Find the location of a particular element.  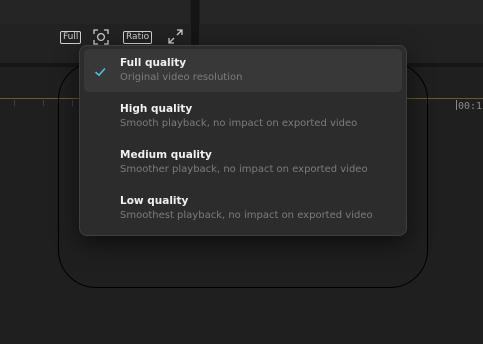

menu-item-label: Low quality is located at coordinates (154, 201).